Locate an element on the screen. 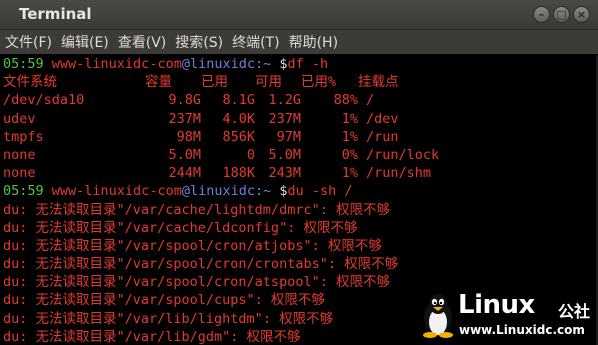 The width and height of the screenshot is (598, 345). menu-search: 搜索(S) is located at coordinates (198, 42).